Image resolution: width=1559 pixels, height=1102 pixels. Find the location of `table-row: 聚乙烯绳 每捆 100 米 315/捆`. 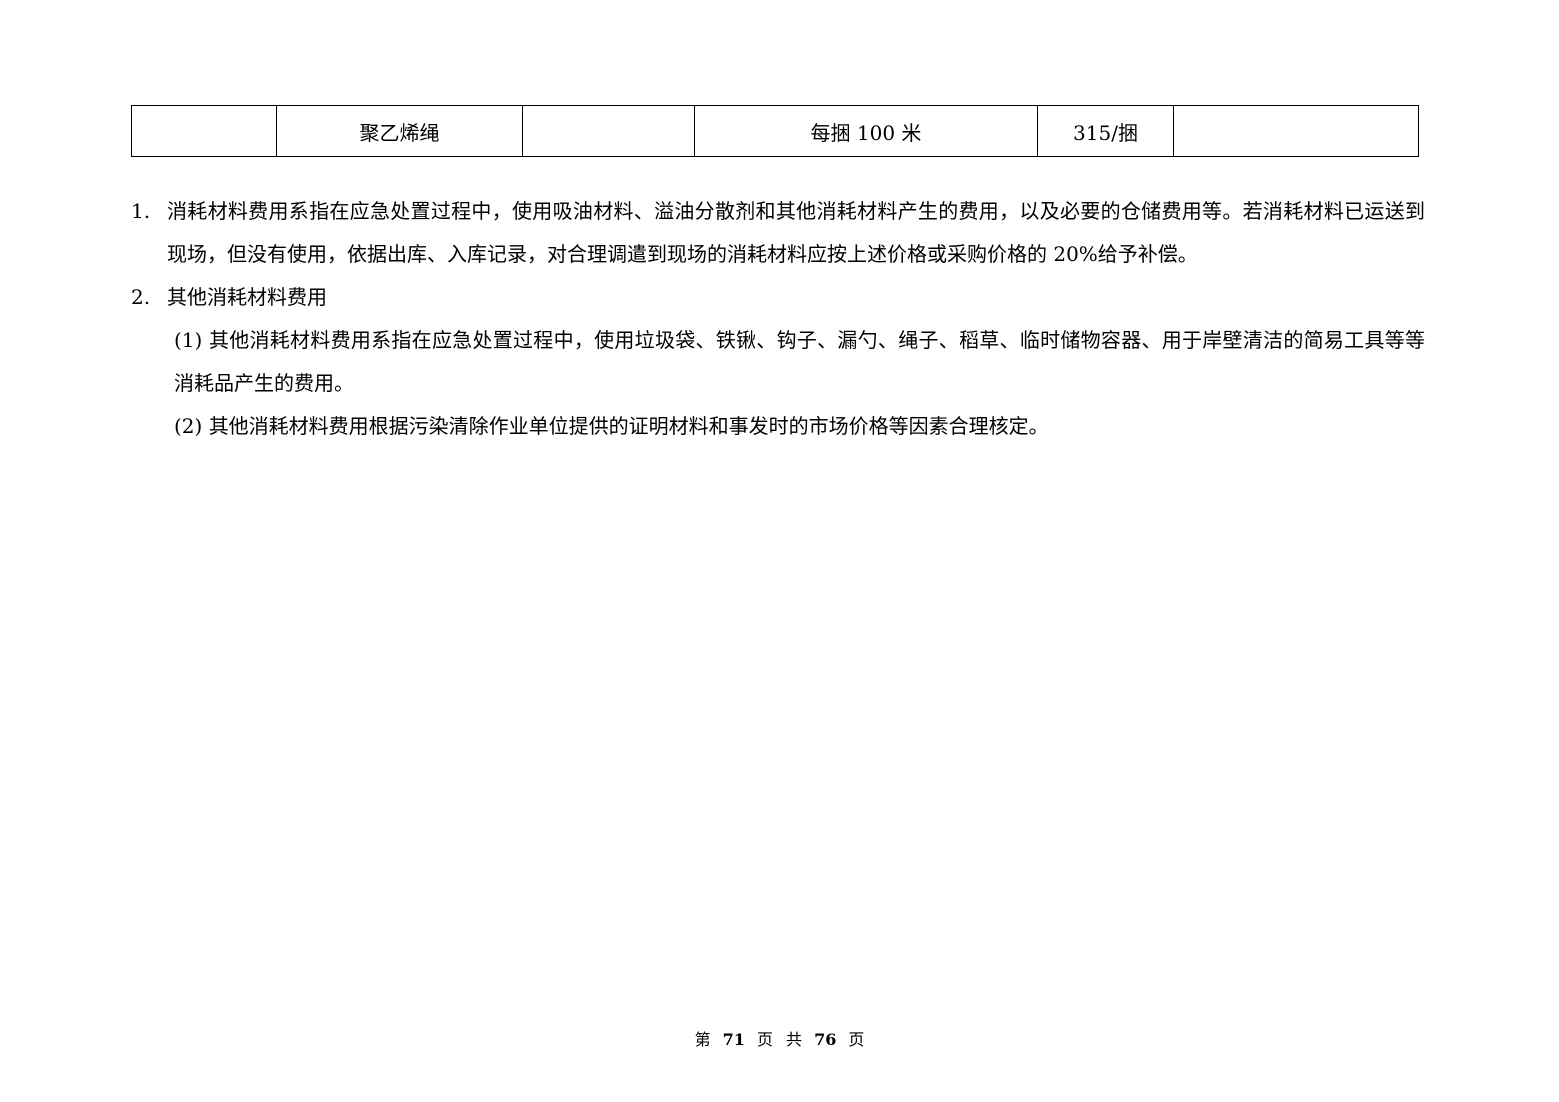

table-row: 聚乙烯绳 每捆 100 米 315/捆 is located at coordinates (775, 131).